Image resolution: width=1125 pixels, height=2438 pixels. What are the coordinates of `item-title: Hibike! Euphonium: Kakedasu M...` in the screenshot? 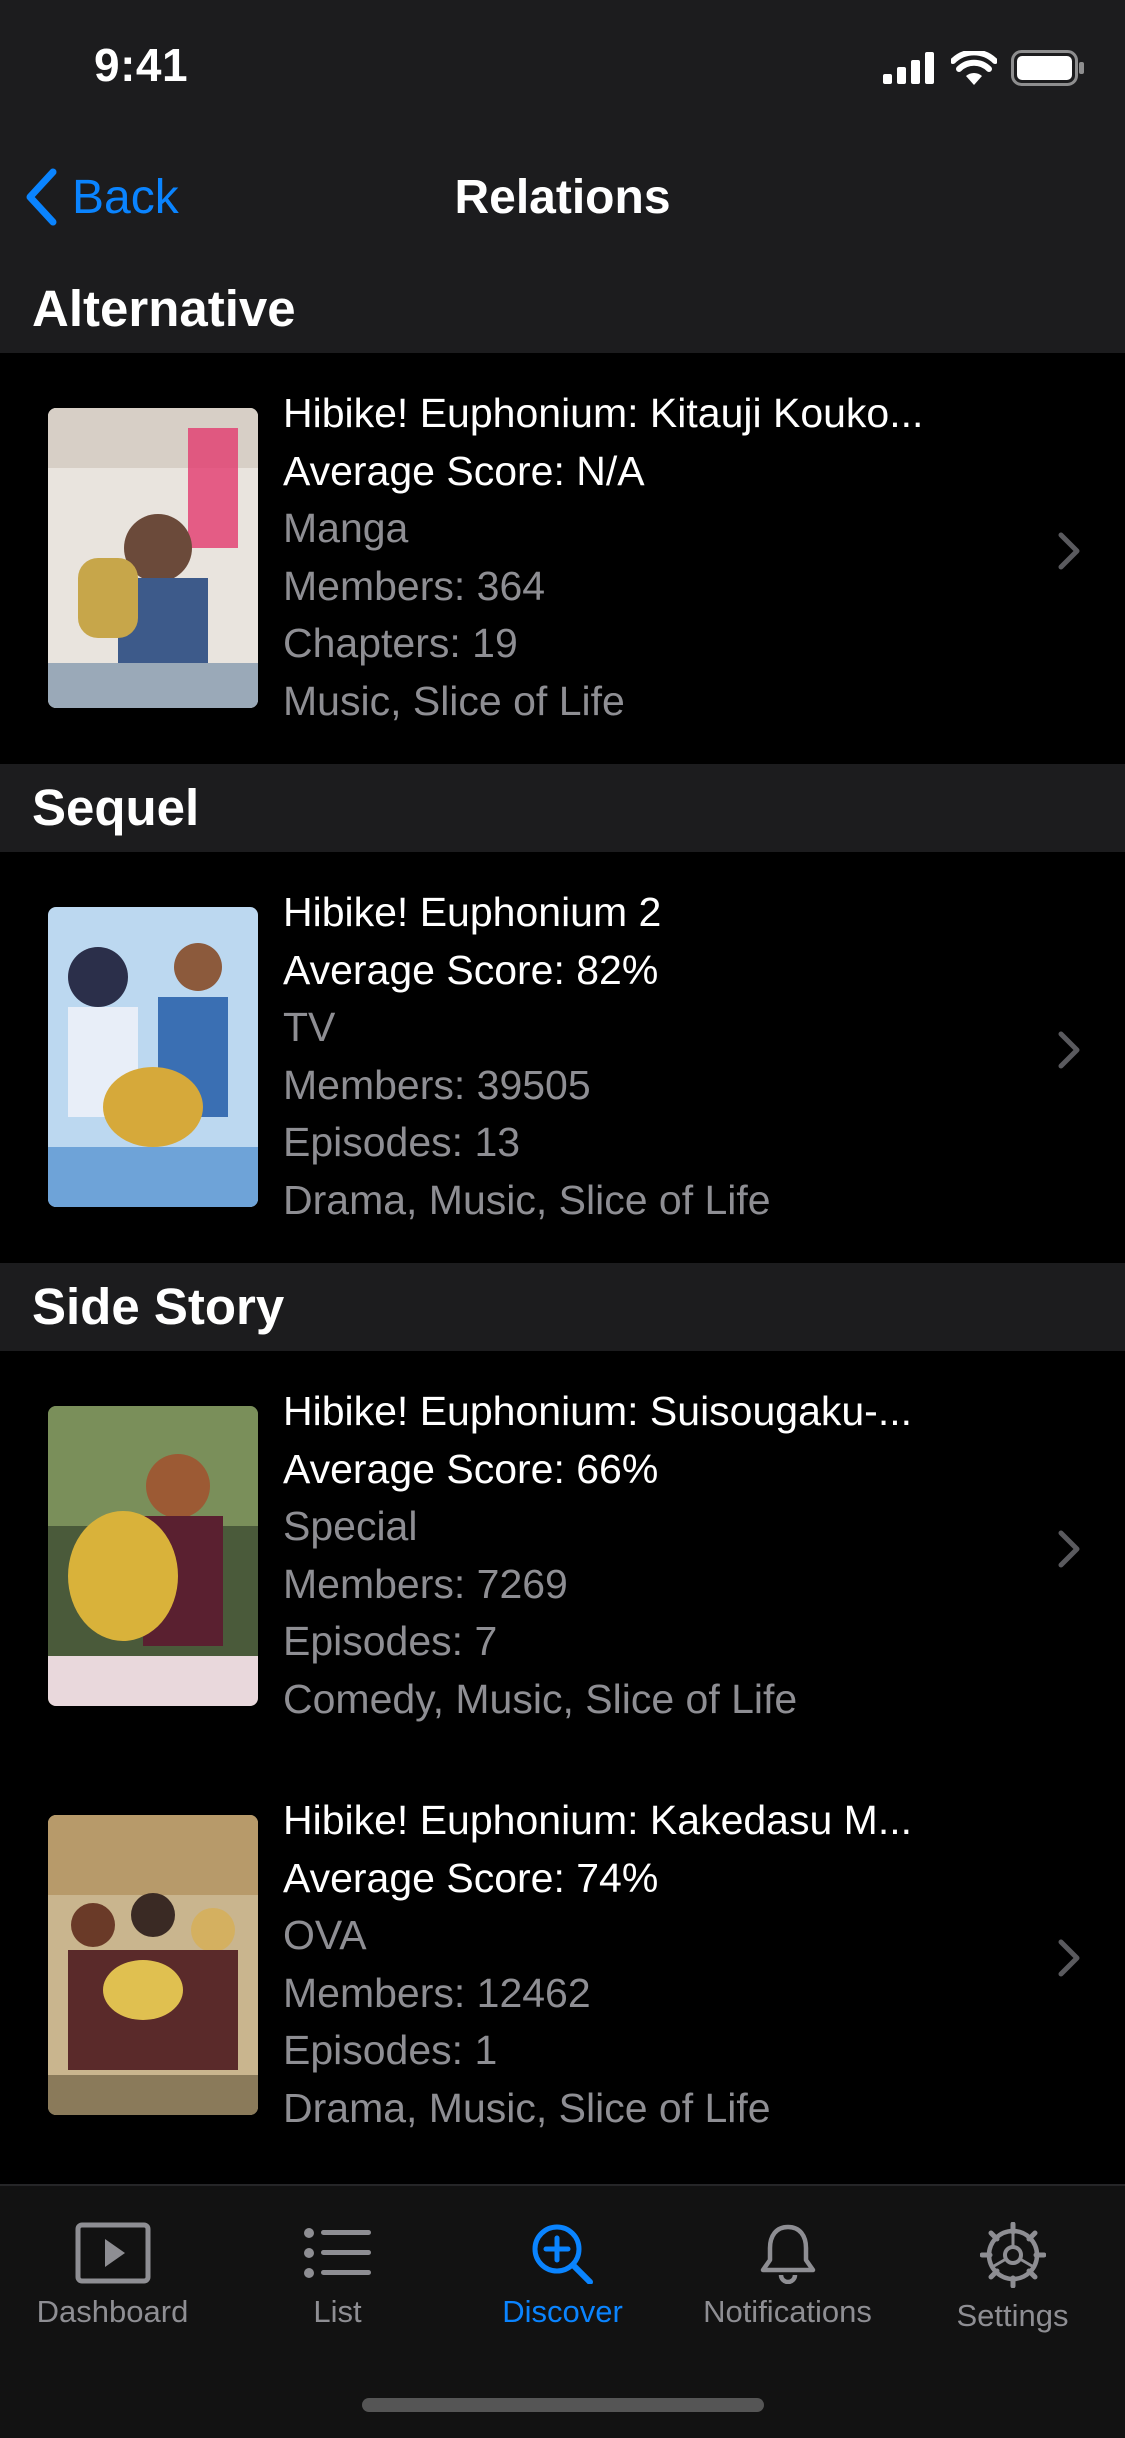 It's located at (597, 1820).